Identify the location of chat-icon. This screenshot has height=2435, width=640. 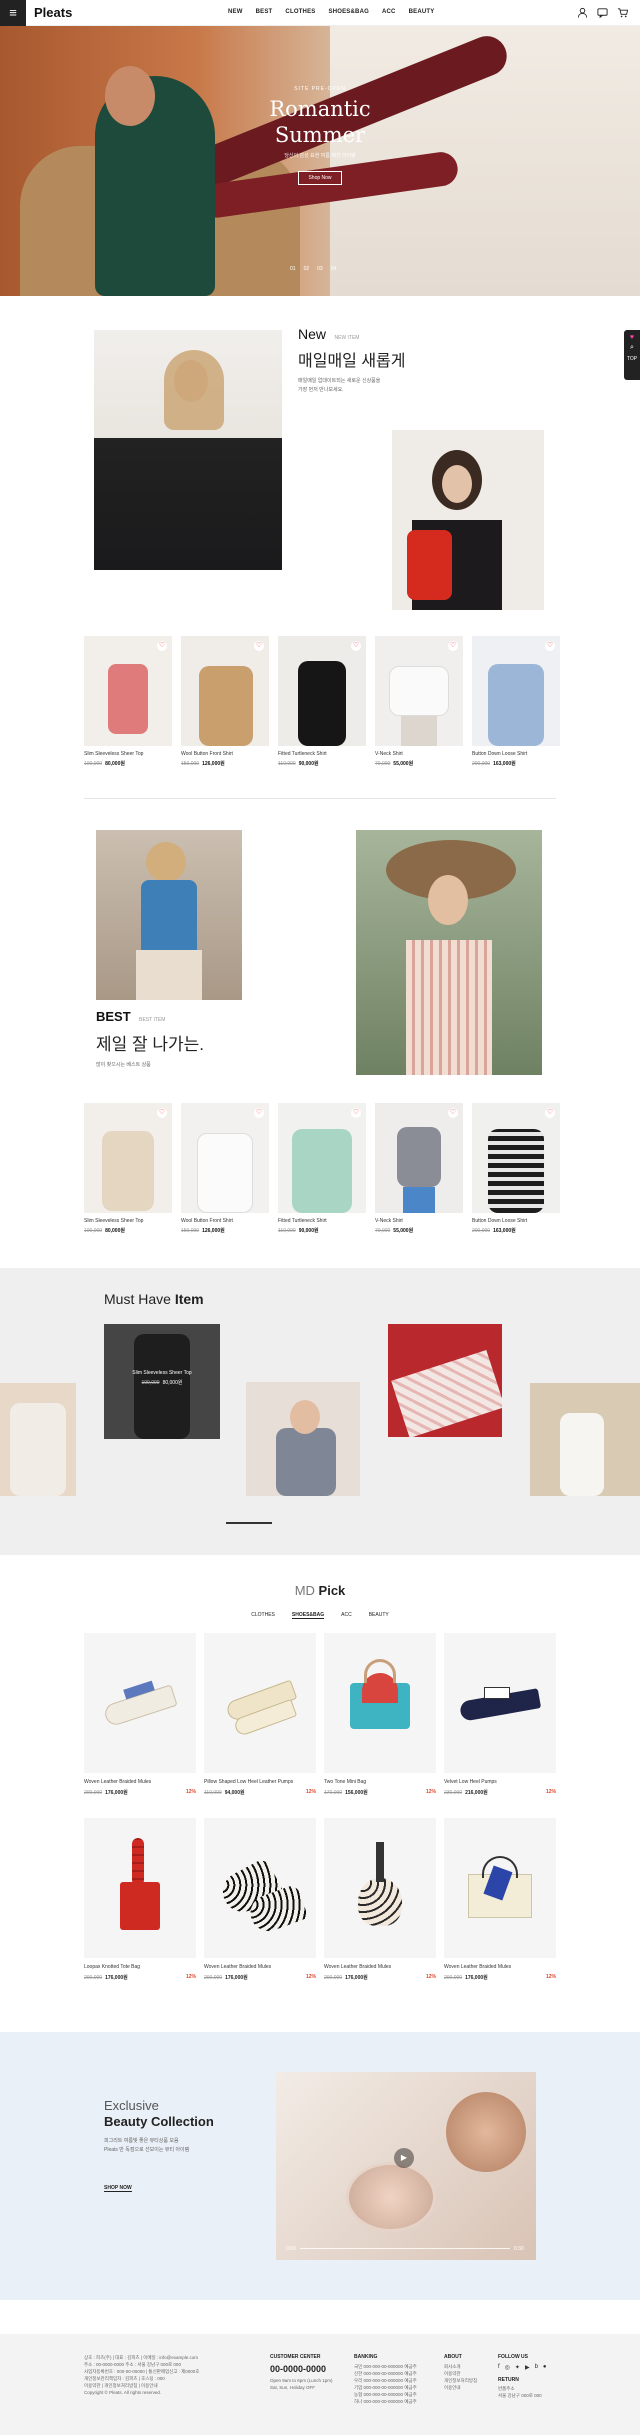
(602, 12).